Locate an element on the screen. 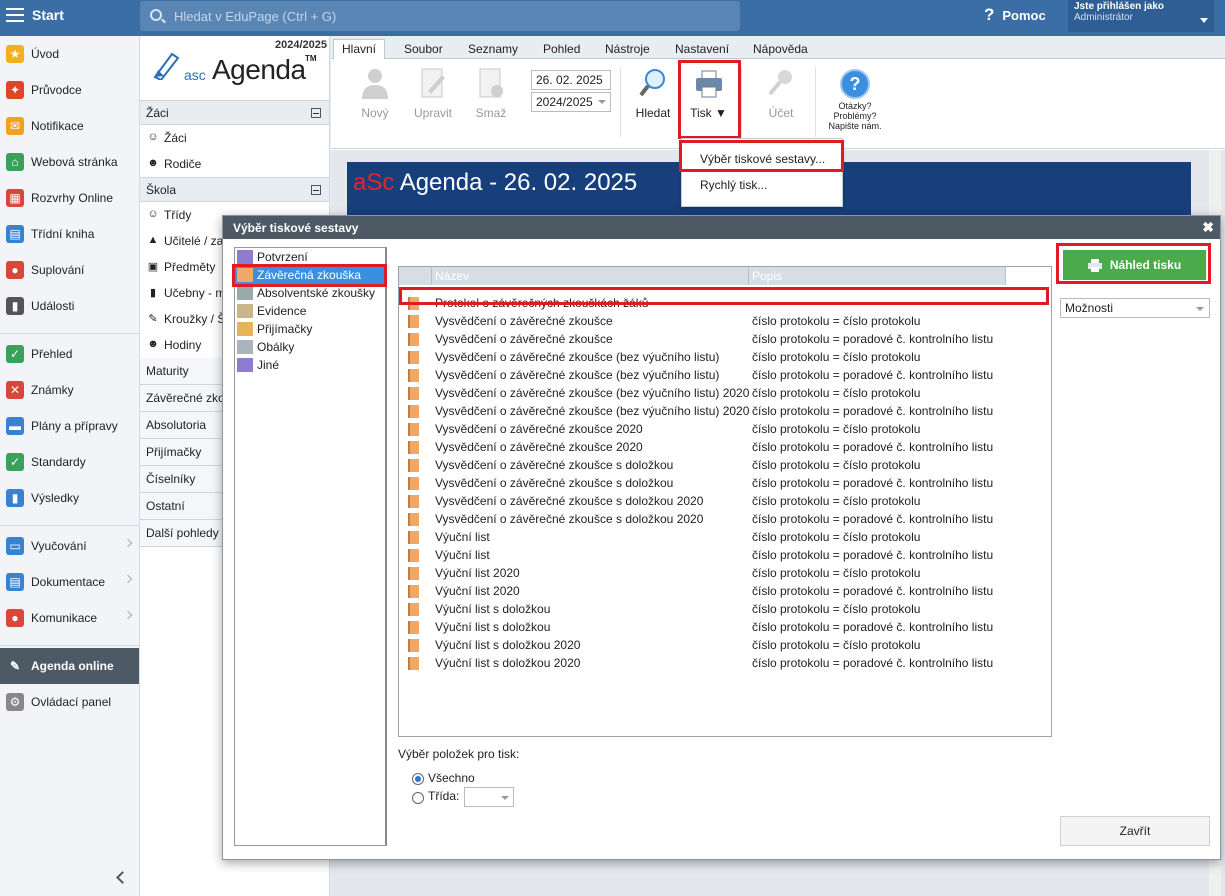 The height and width of the screenshot is (896, 1225). nav-item-agenda-online: ✎ Agenda online is located at coordinates (69, 666).